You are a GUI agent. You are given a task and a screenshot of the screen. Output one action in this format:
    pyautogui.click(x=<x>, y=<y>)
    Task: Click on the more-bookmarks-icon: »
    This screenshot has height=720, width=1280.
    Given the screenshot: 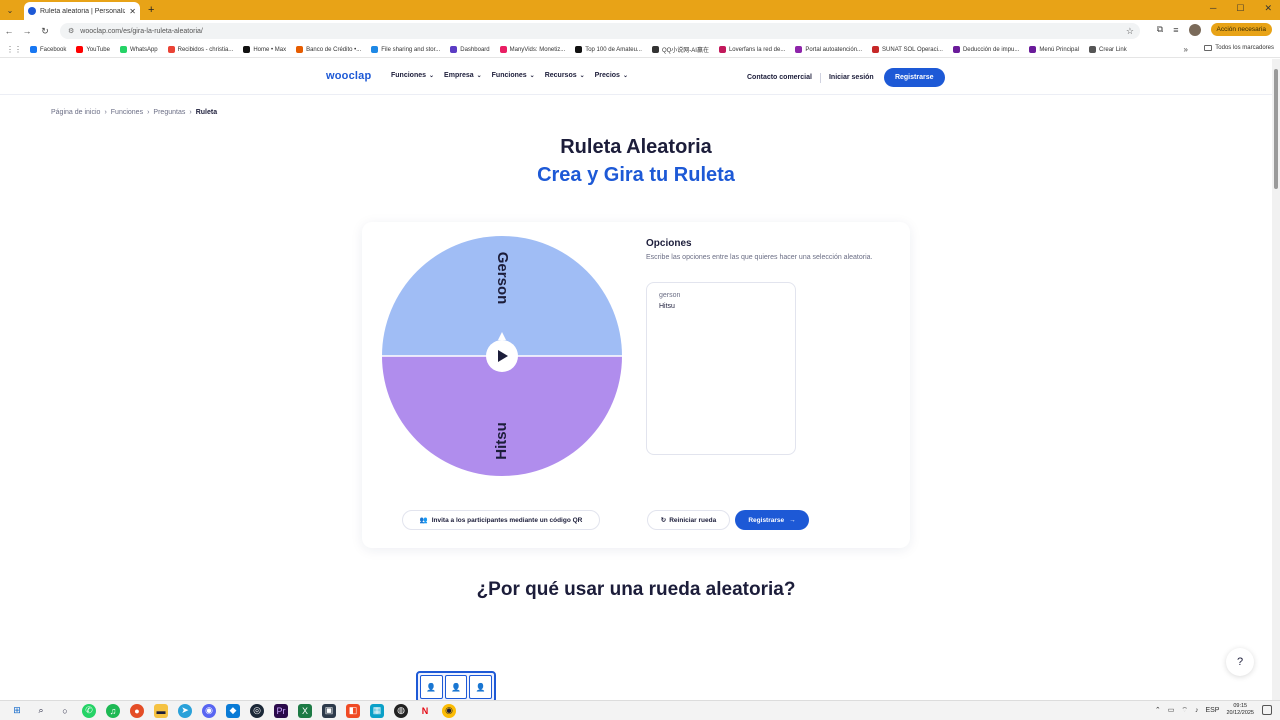 What is the action you would take?
    pyautogui.click(x=1186, y=49)
    